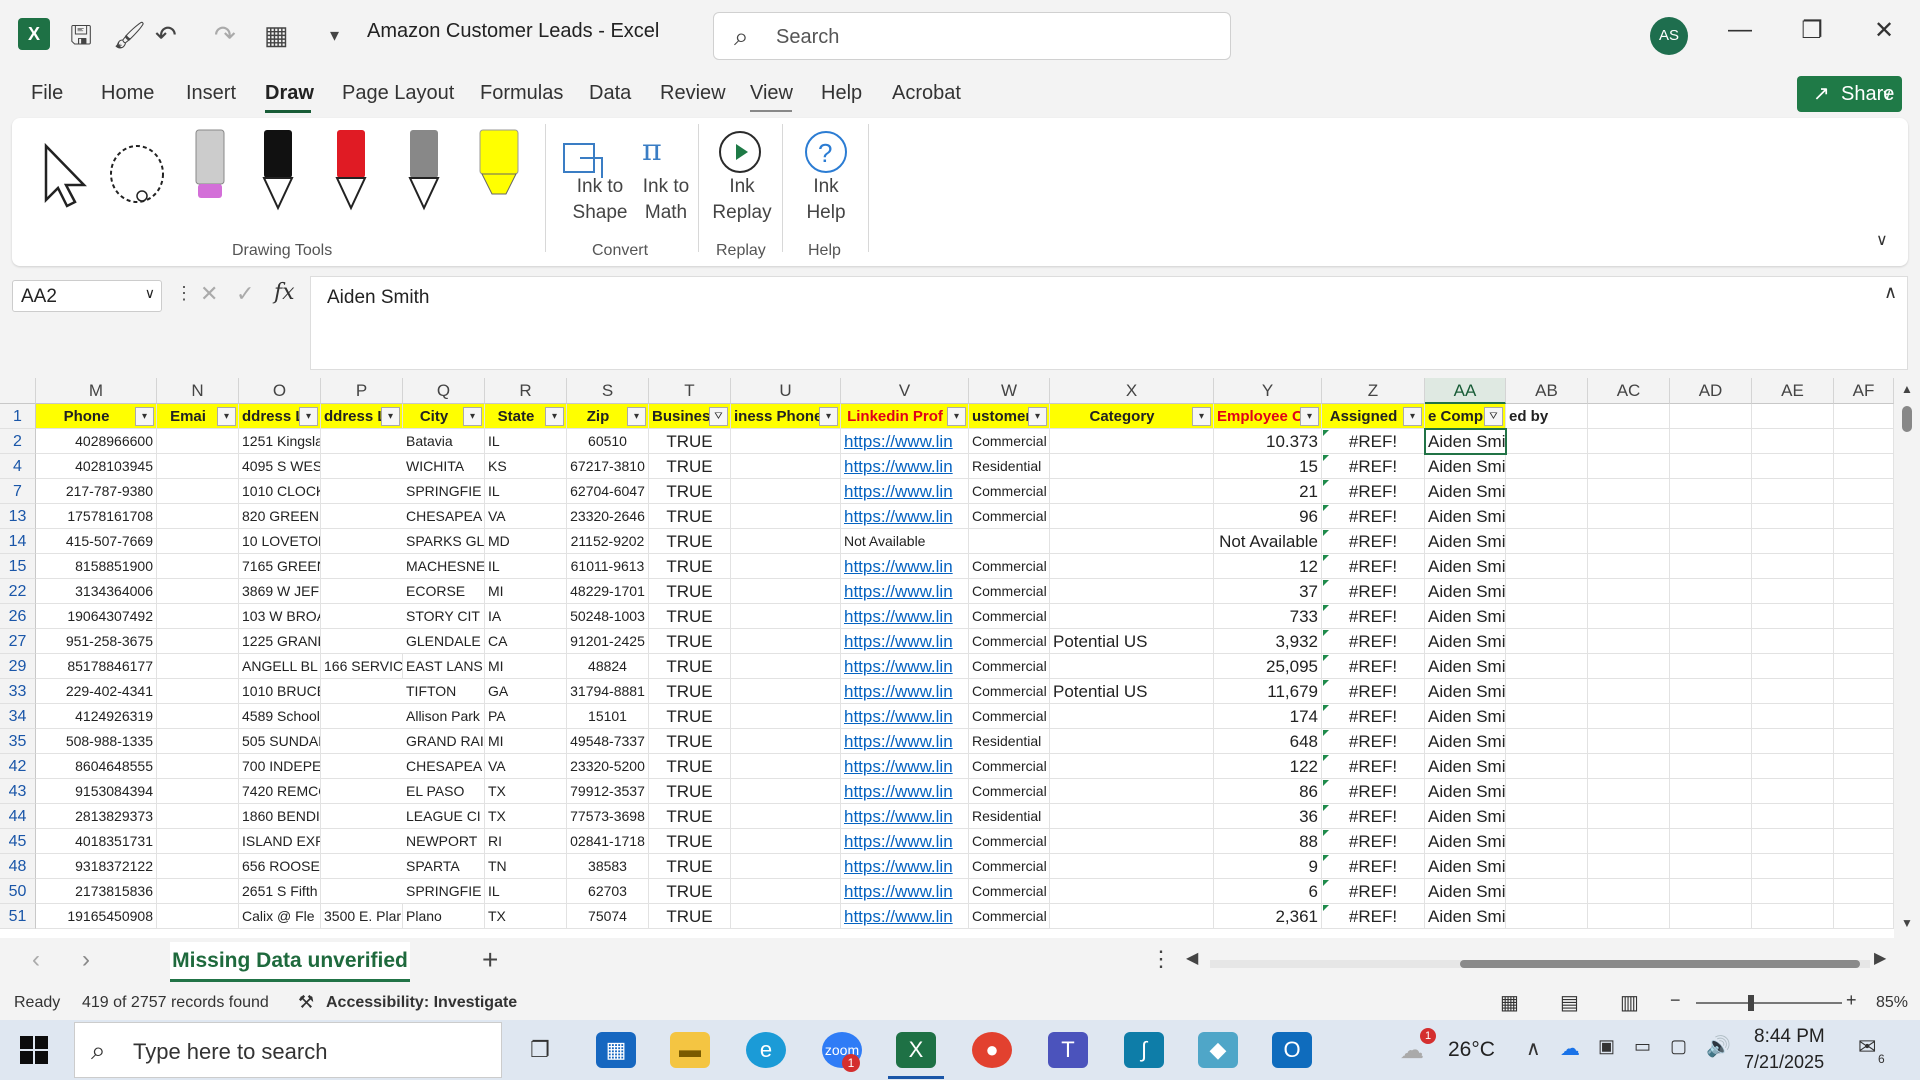 Image resolution: width=1920 pixels, height=1080 pixels. Describe the element at coordinates (1642, 1046) in the screenshot. I see `battery-icon: ▭` at that location.